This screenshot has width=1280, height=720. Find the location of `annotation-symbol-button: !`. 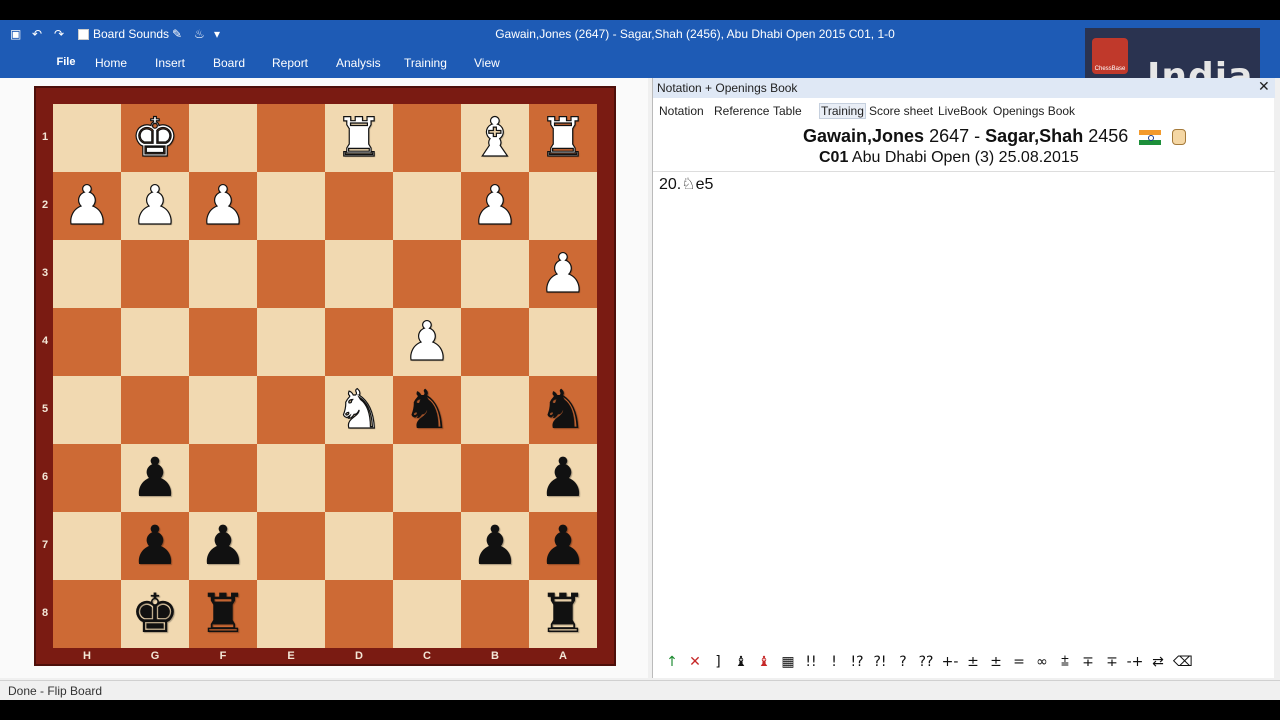

annotation-symbol-button: ! is located at coordinates (834, 662).